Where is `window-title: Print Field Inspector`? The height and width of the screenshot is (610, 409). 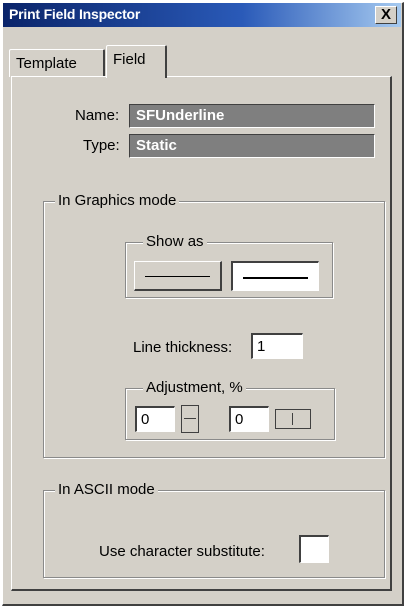 window-title: Print Field Inspector is located at coordinates (75, 14).